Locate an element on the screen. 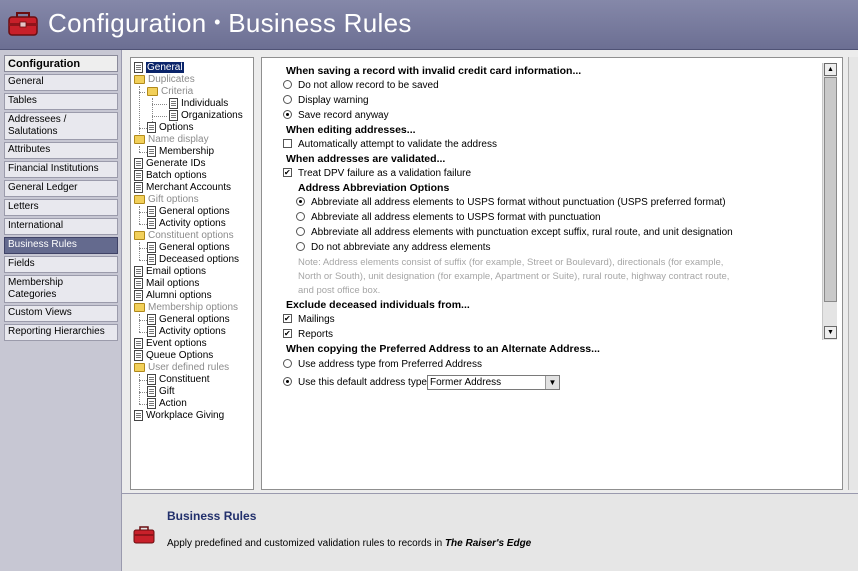 The image size is (858, 571). tree-item-email-options: Email options is located at coordinates (170, 272).